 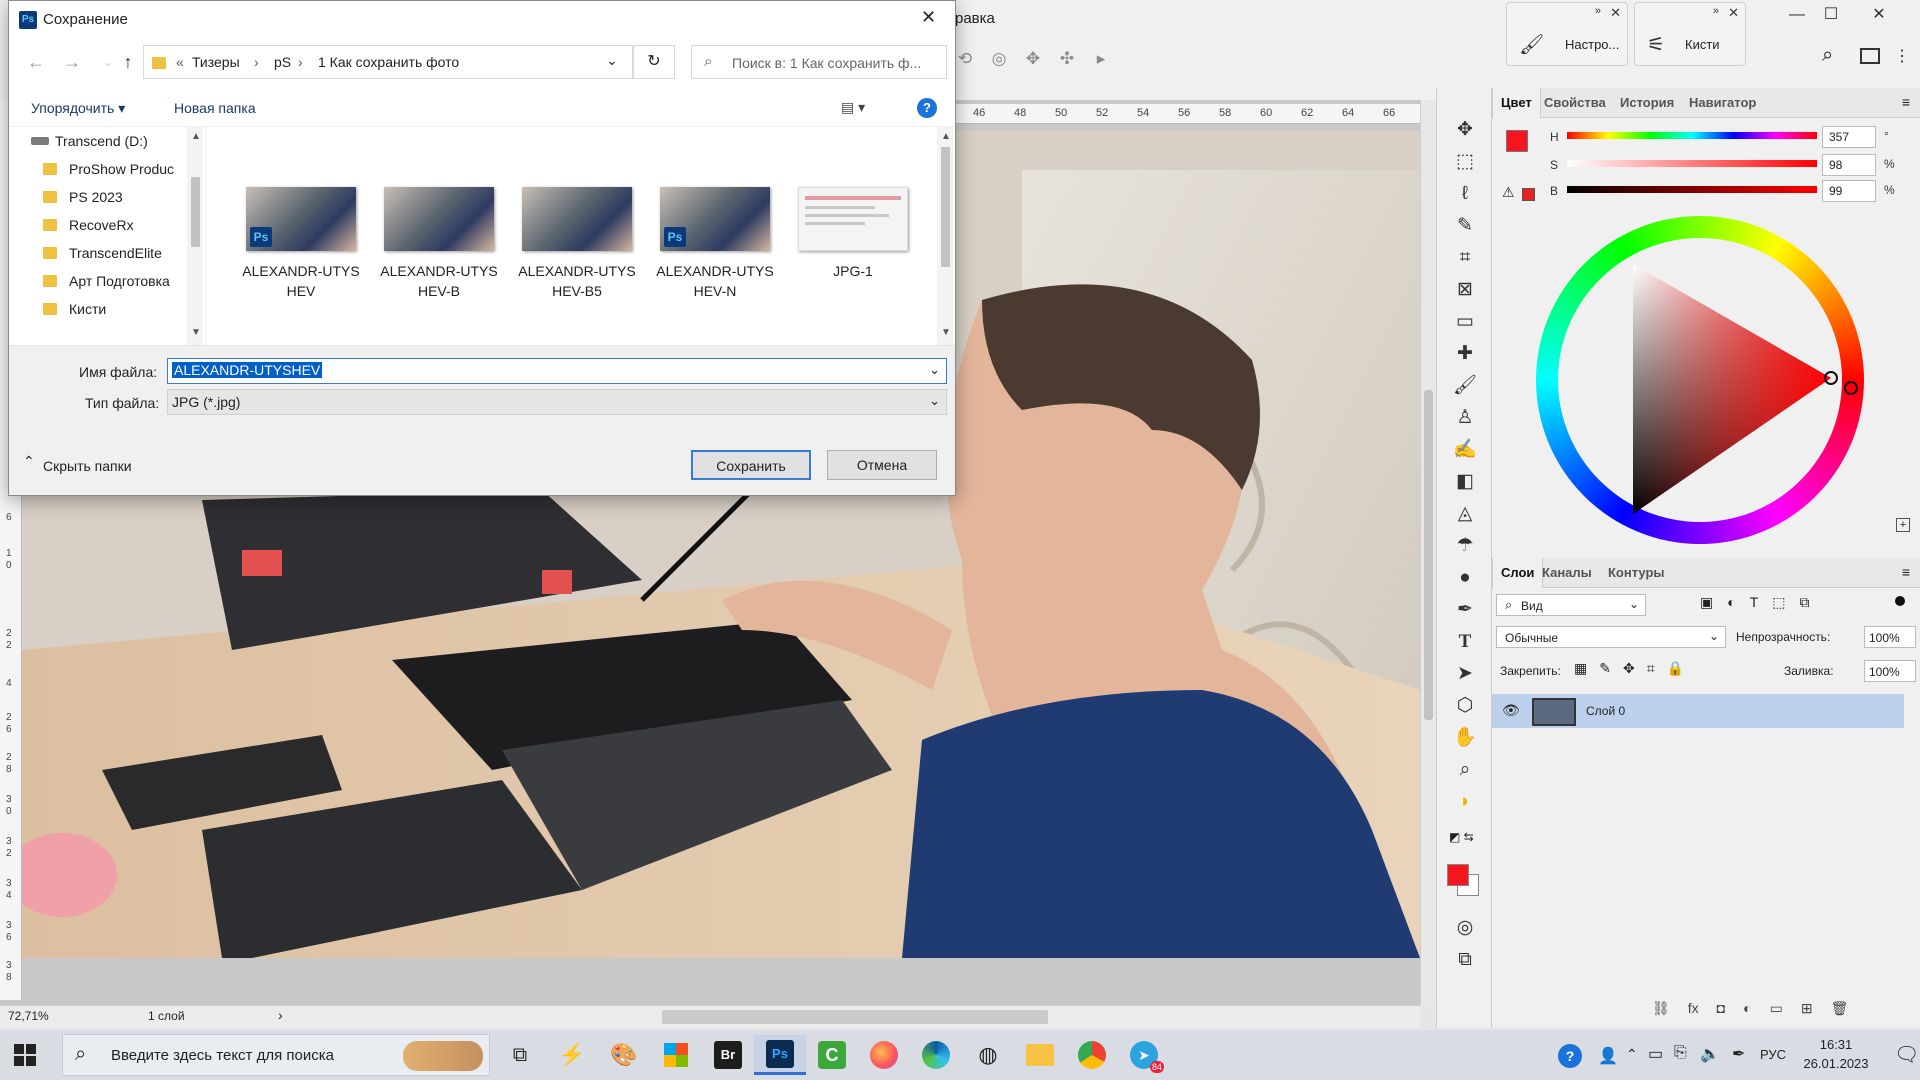 I want to click on expand-icon: », so click(x=1598, y=11).